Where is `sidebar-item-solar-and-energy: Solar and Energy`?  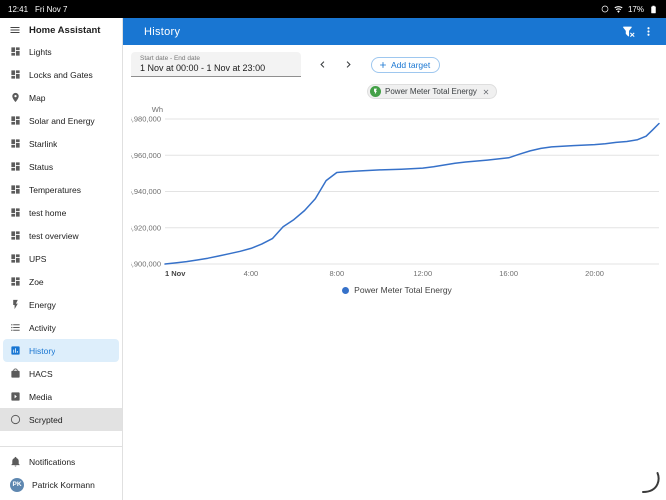 sidebar-item-solar-and-energy: Solar and Energy is located at coordinates (61, 120).